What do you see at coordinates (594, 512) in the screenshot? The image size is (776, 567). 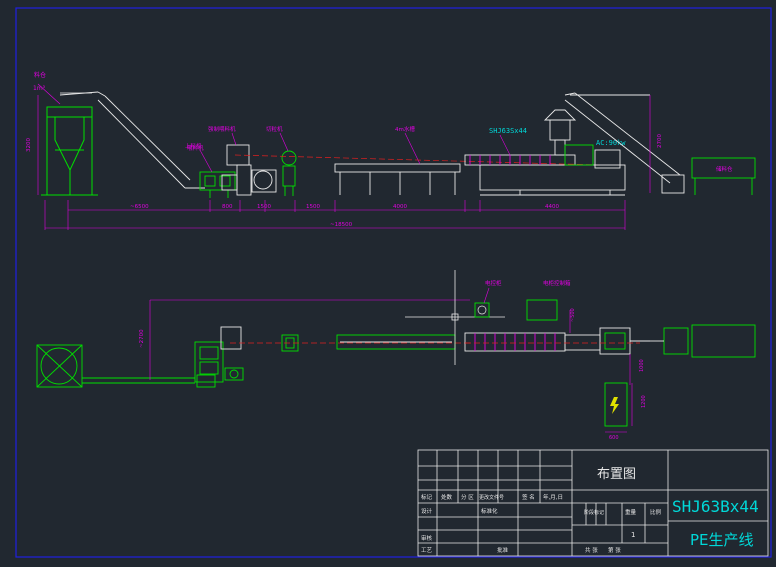 I see `label-stage: 阶段标记` at bounding box center [594, 512].